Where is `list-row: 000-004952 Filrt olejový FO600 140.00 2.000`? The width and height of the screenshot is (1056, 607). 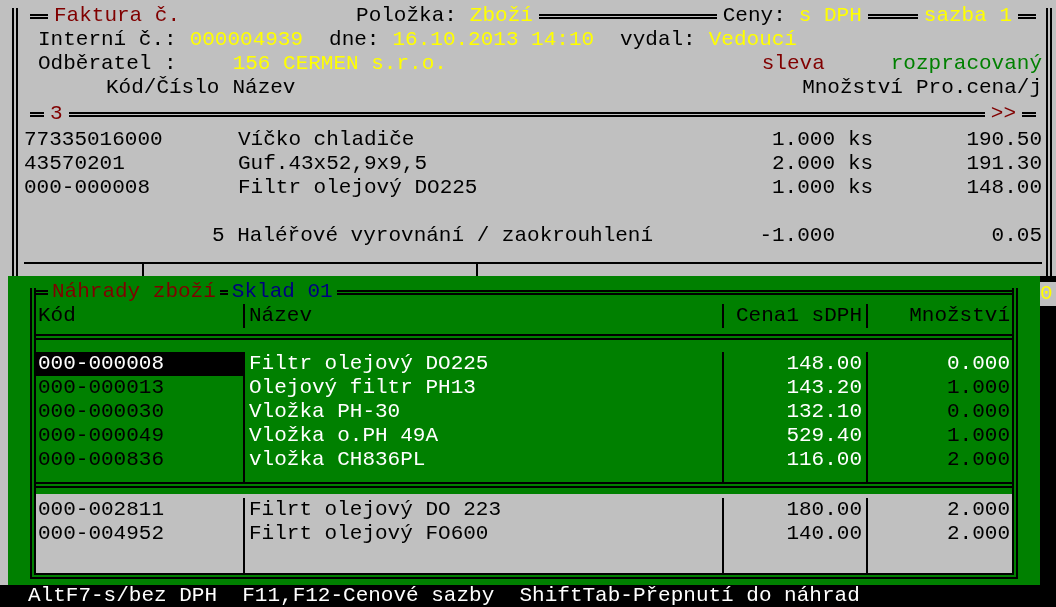 list-row: 000-004952 Filrt olejový FO600 140.00 2.000 is located at coordinates (524, 534).